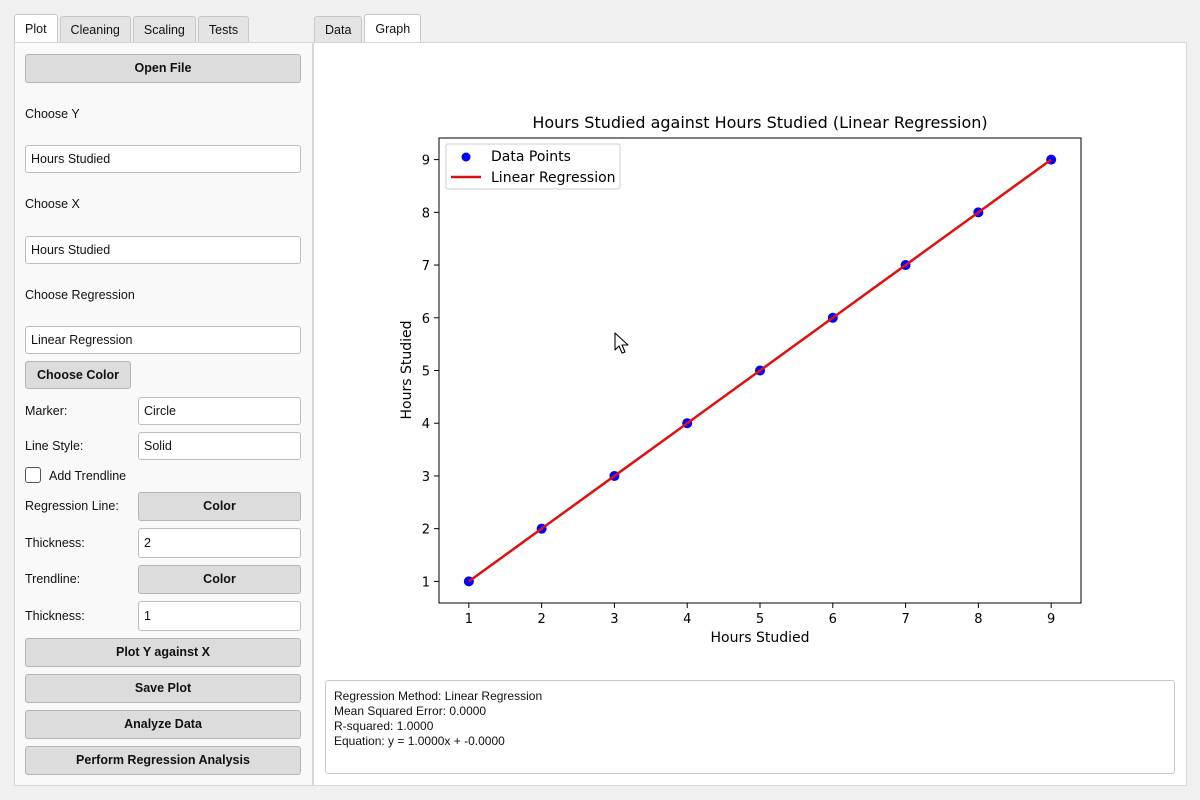  Describe the element at coordinates (531, 157) in the screenshot. I see `legend-label-data-points: Data Points` at that location.